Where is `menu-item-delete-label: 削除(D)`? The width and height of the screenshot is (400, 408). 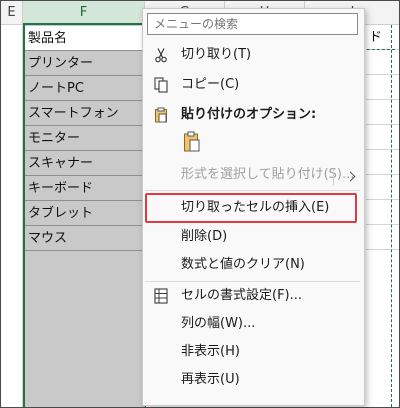 menu-item-delete-label: 削除(D) is located at coordinates (204, 236).